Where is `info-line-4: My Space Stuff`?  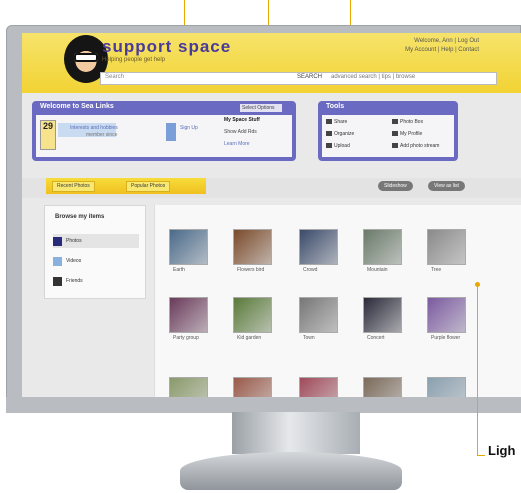
info-line-4: My Space Stuff is located at coordinates (242, 120).